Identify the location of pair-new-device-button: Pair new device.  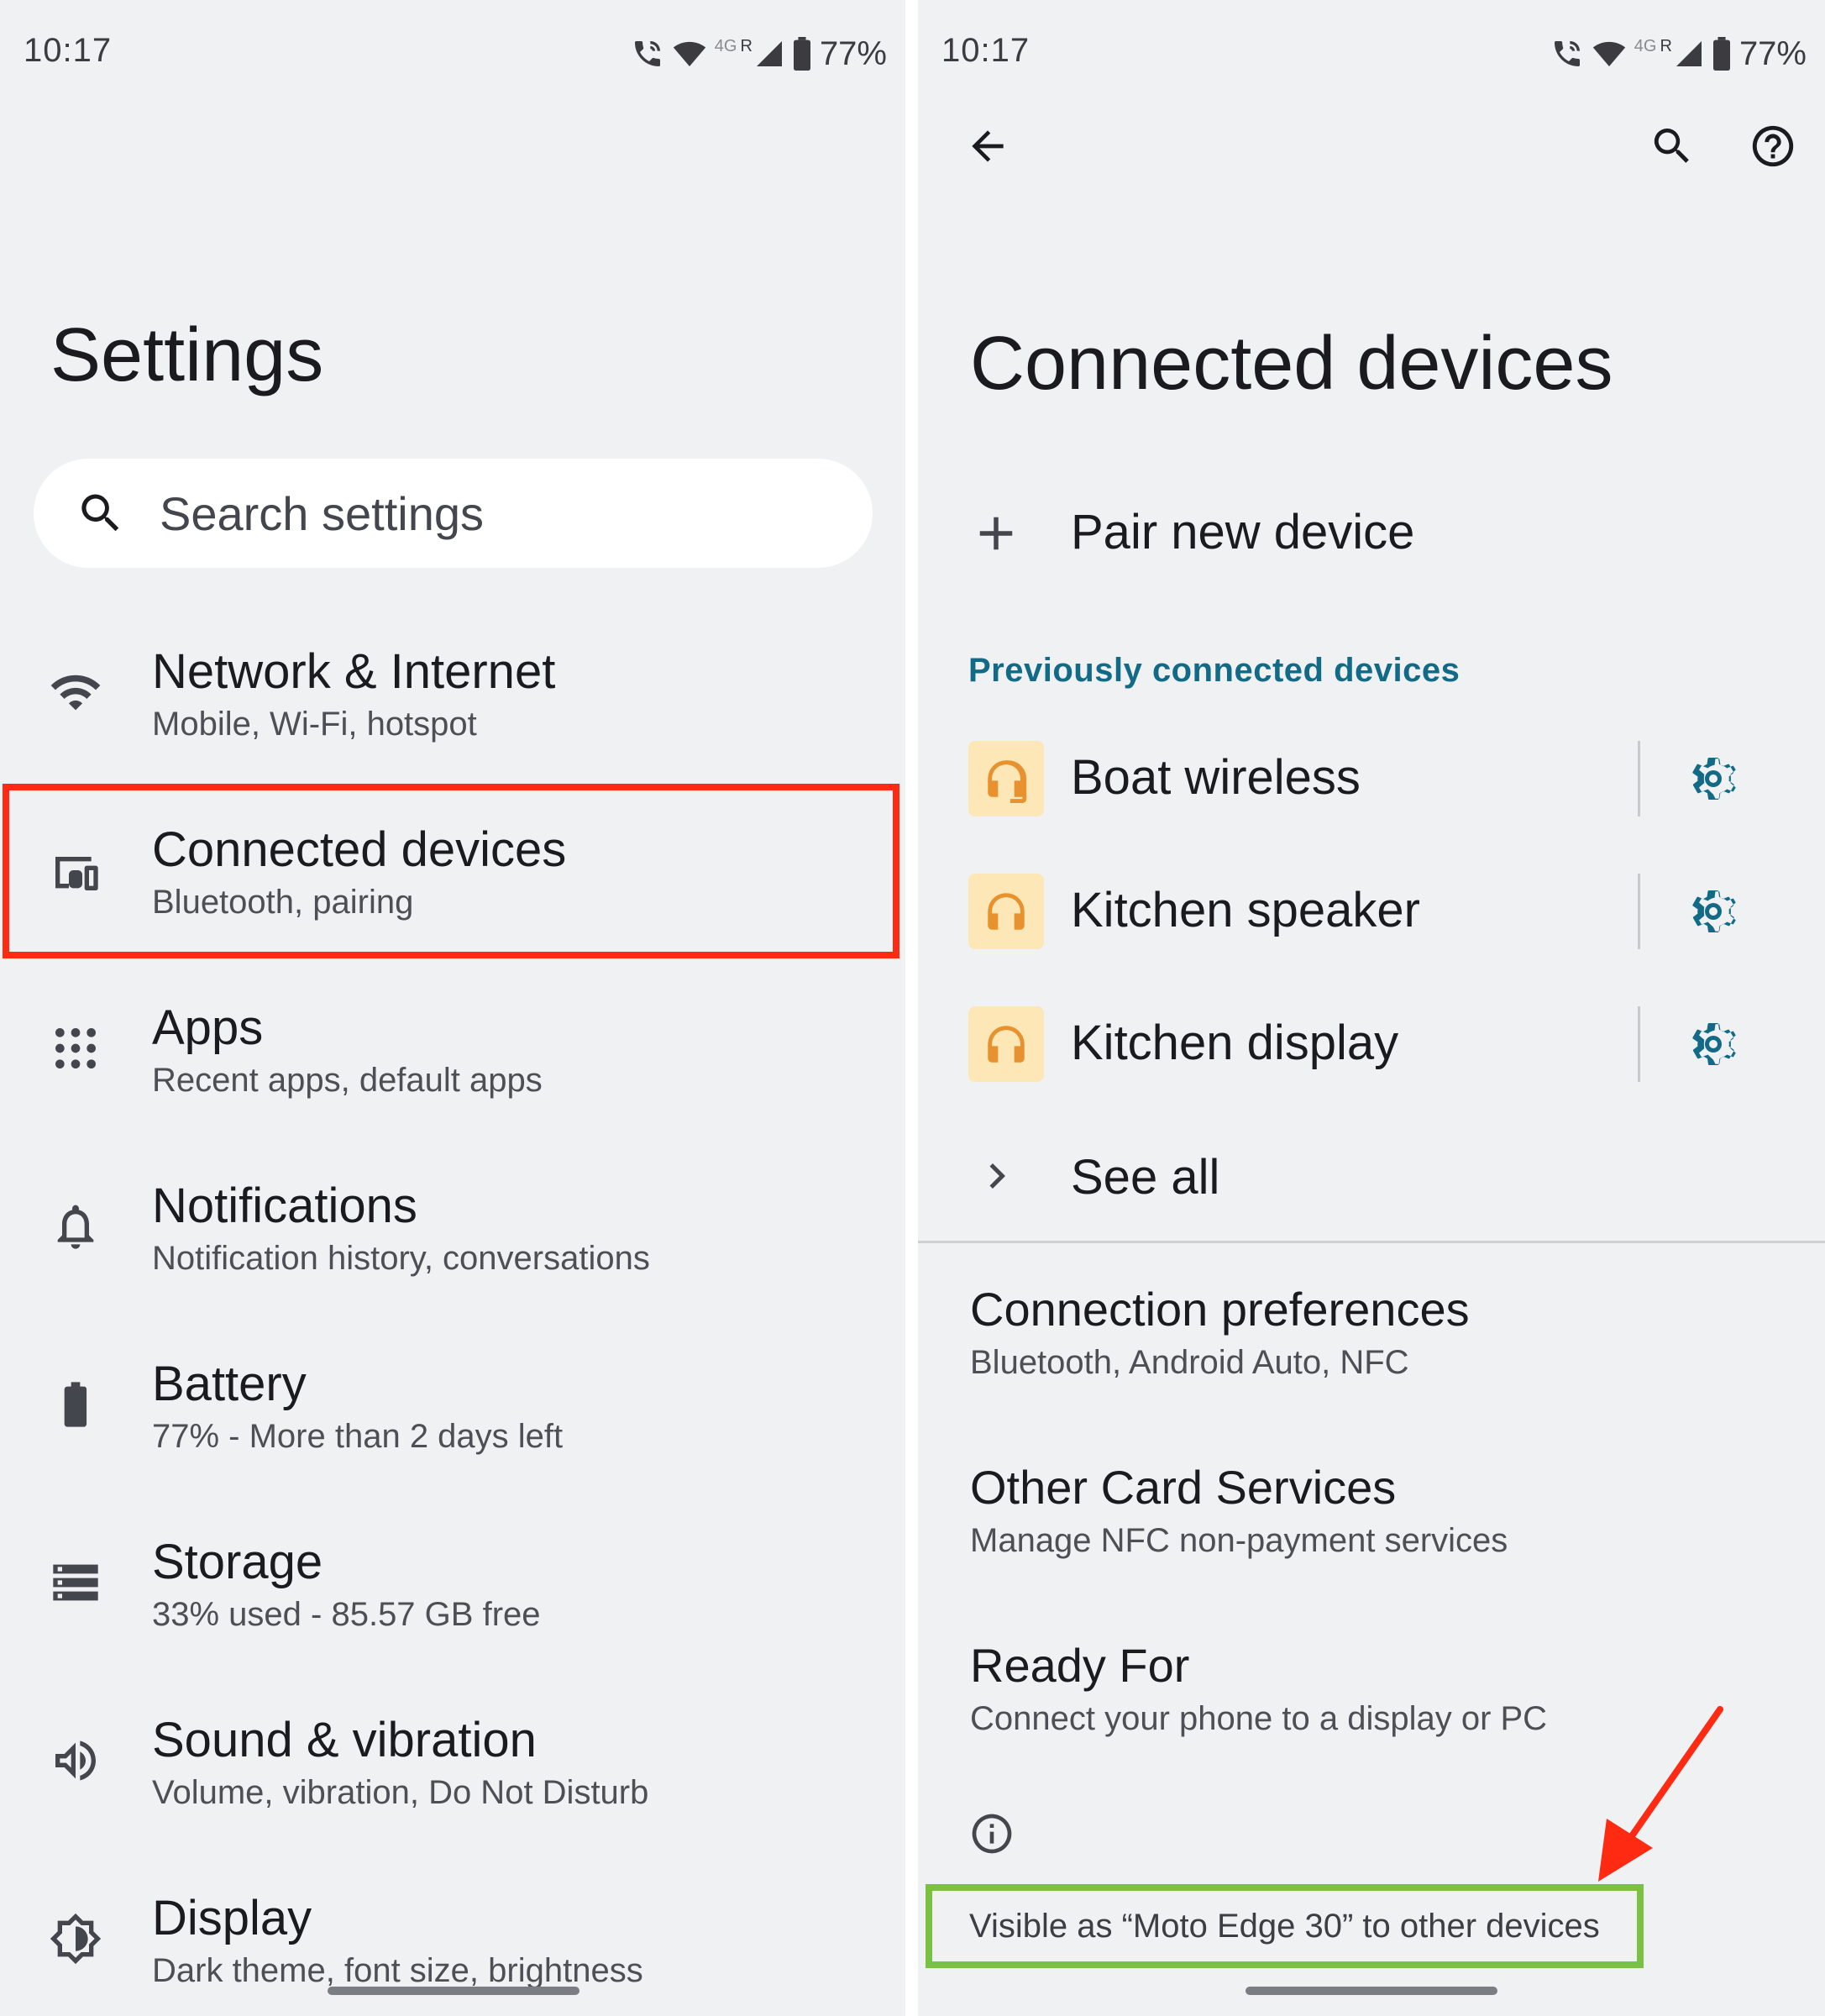
(1371, 533).